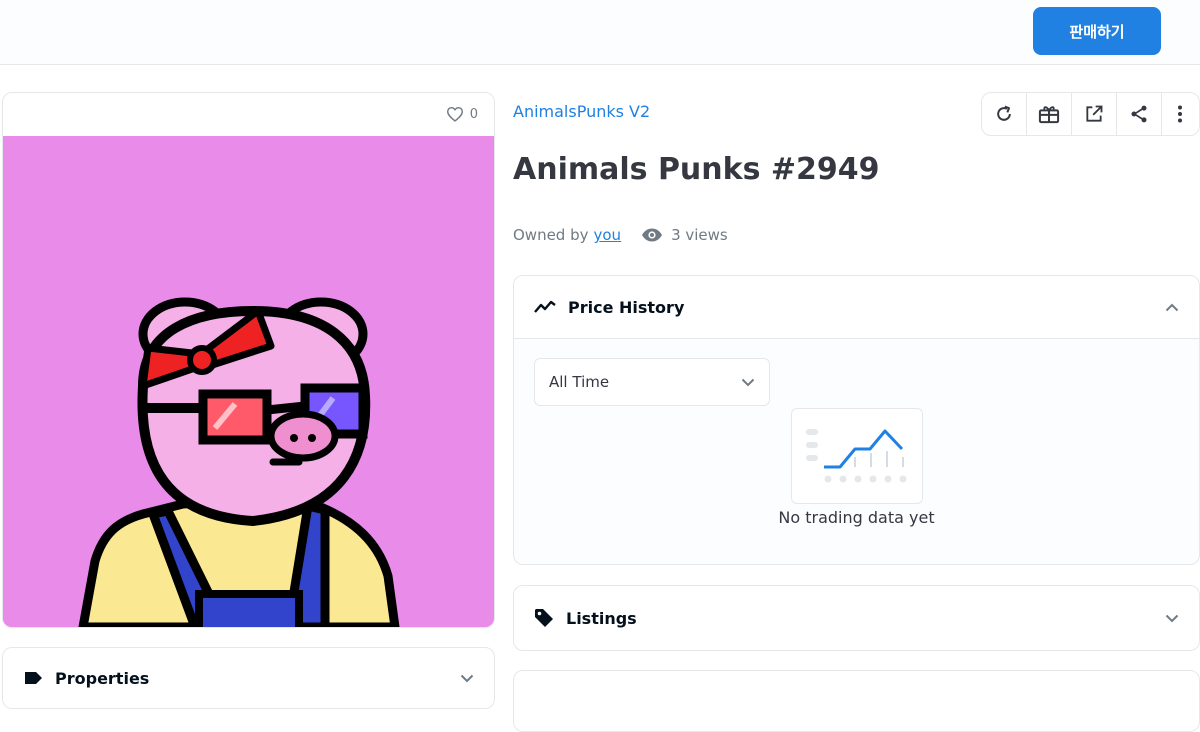 The width and height of the screenshot is (1200, 732). I want to click on owned-by-label: Owned by, so click(551, 235).